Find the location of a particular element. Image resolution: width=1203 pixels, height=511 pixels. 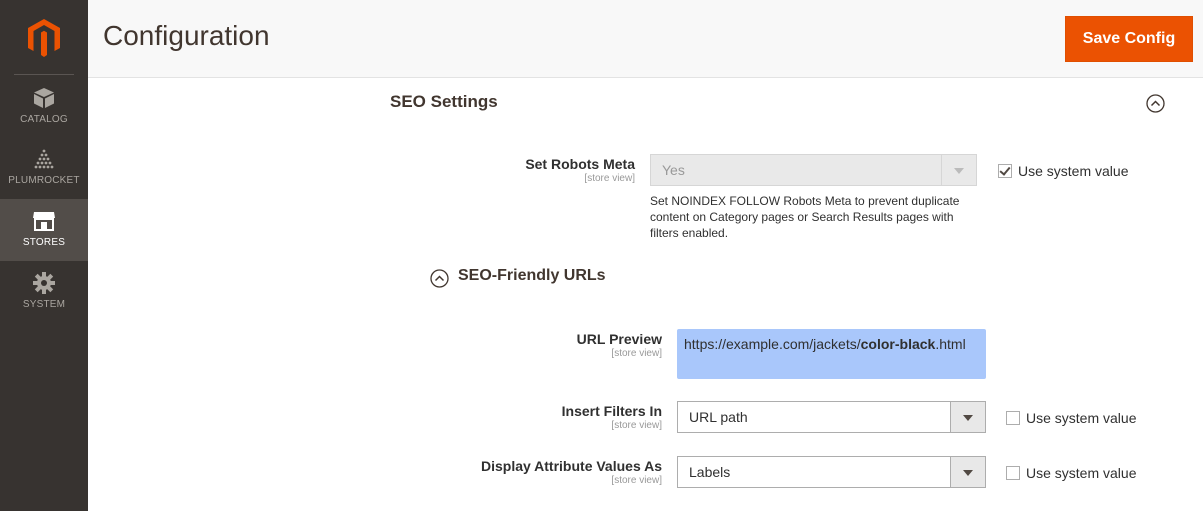

url-preview-filter: color-black is located at coordinates (898, 344).